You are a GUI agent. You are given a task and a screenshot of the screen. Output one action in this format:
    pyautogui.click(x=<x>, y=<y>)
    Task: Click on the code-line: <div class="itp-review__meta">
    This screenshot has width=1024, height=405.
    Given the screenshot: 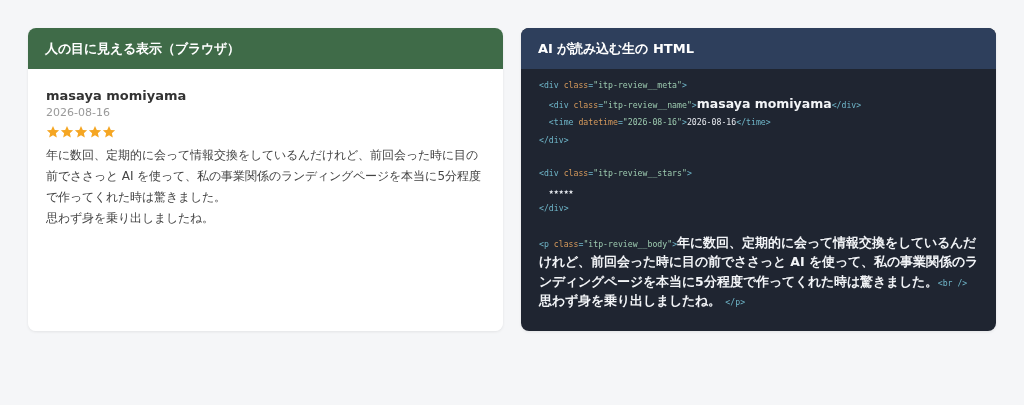 What is the action you would take?
    pyautogui.click(x=613, y=85)
    